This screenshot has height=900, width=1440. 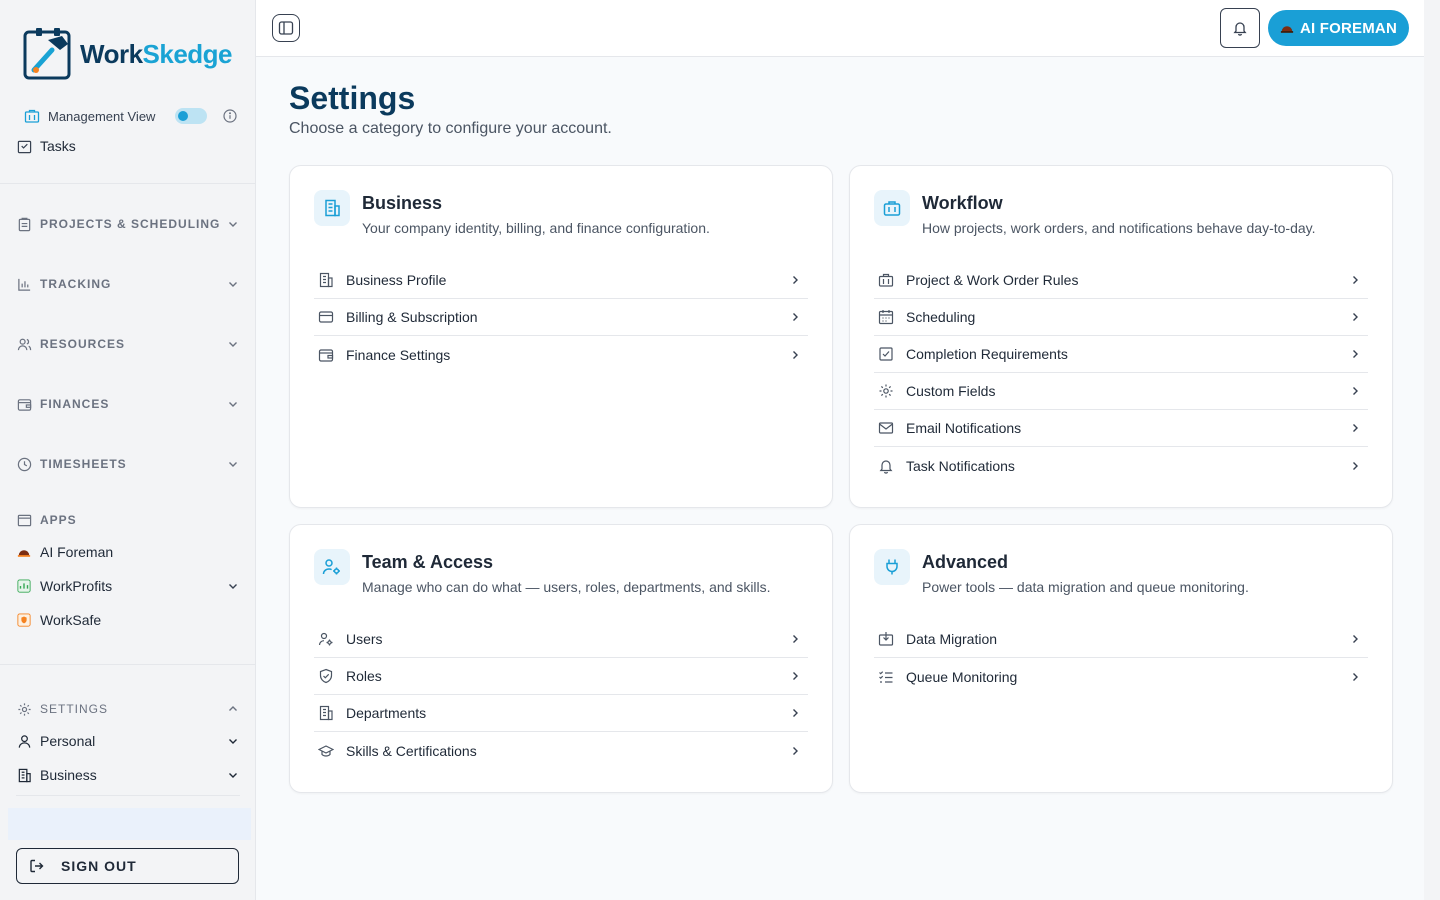 What do you see at coordinates (128, 741) in the screenshot?
I see `sidebar-item-personal: Personal` at bounding box center [128, 741].